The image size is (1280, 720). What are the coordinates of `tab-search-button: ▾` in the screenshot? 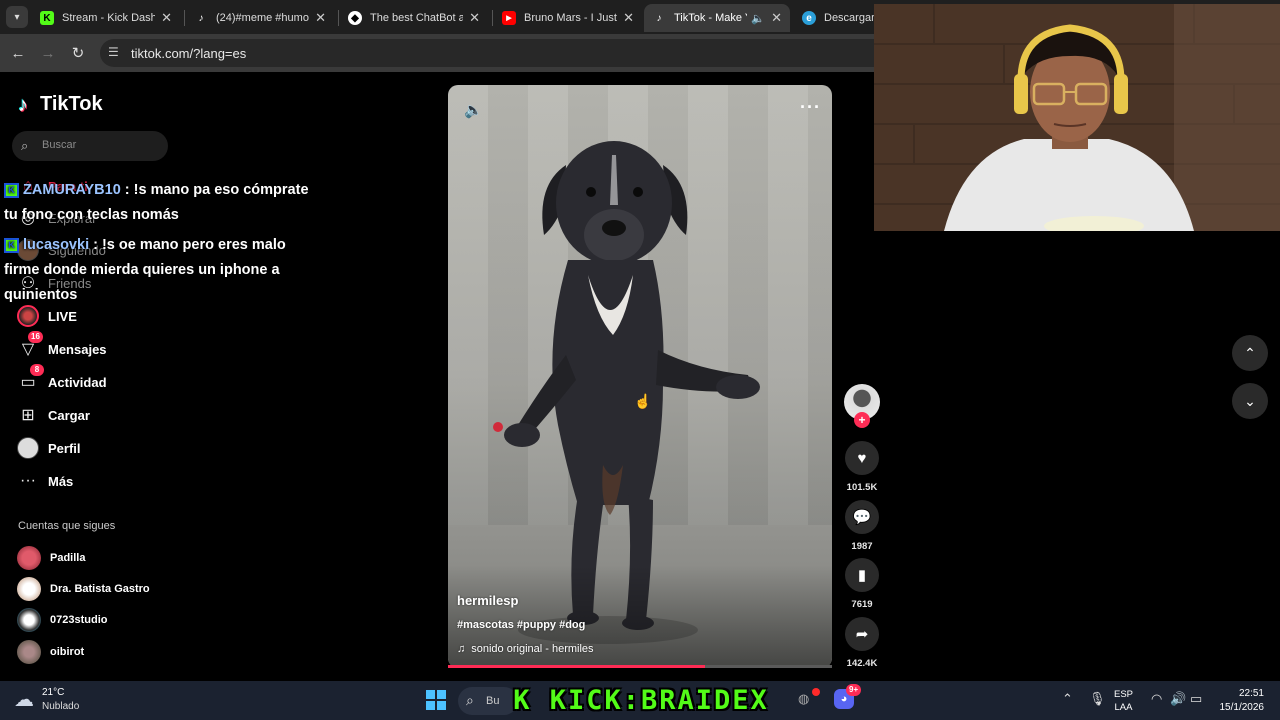 It's located at (17, 17).